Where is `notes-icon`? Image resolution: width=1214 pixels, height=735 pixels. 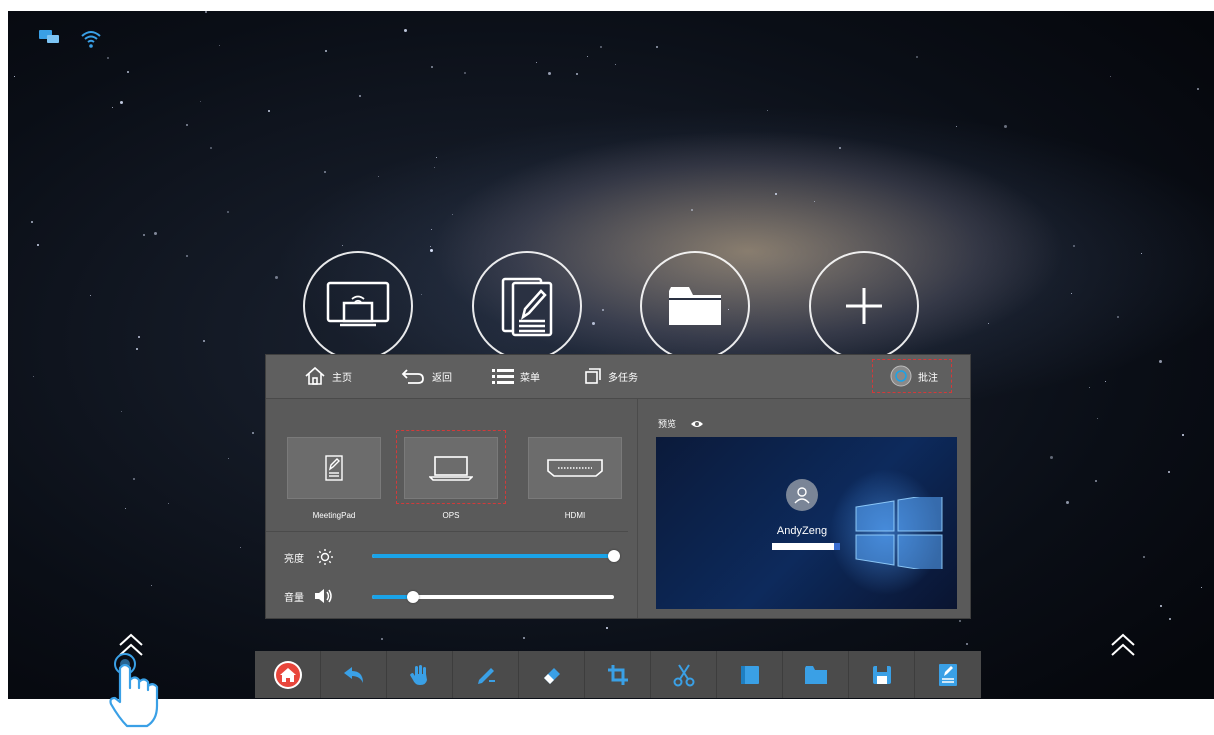 notes-icon is located at coordinates (948, 674).